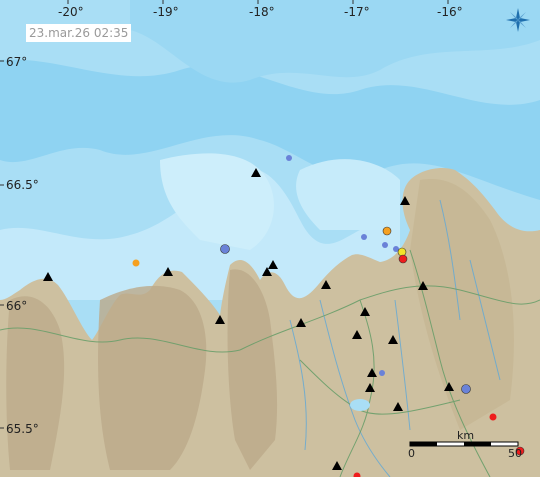  Describe the element at coordinates (450, 12) in the screenshot. I see `longitude-label: -16°` at that location.